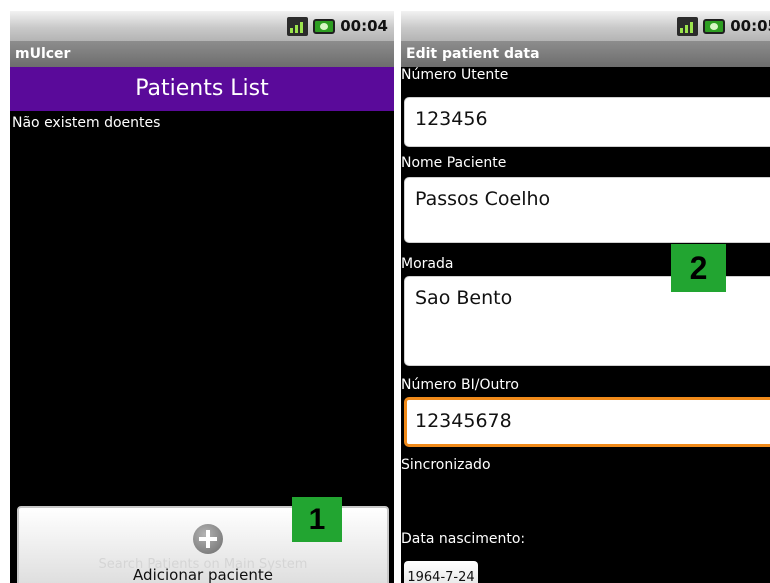 This screenshot has width=770, height=583. What do you see at coordinates (455, 75) in the screenshot?
I see `patient-number-label: Número Utente` at bounding box center [455, 75].